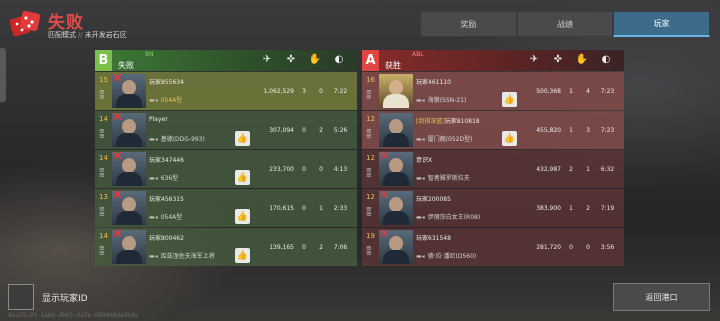 This screenshot has height=321, width=720. I want to click on player-name: 意识X, so click(424, 159).